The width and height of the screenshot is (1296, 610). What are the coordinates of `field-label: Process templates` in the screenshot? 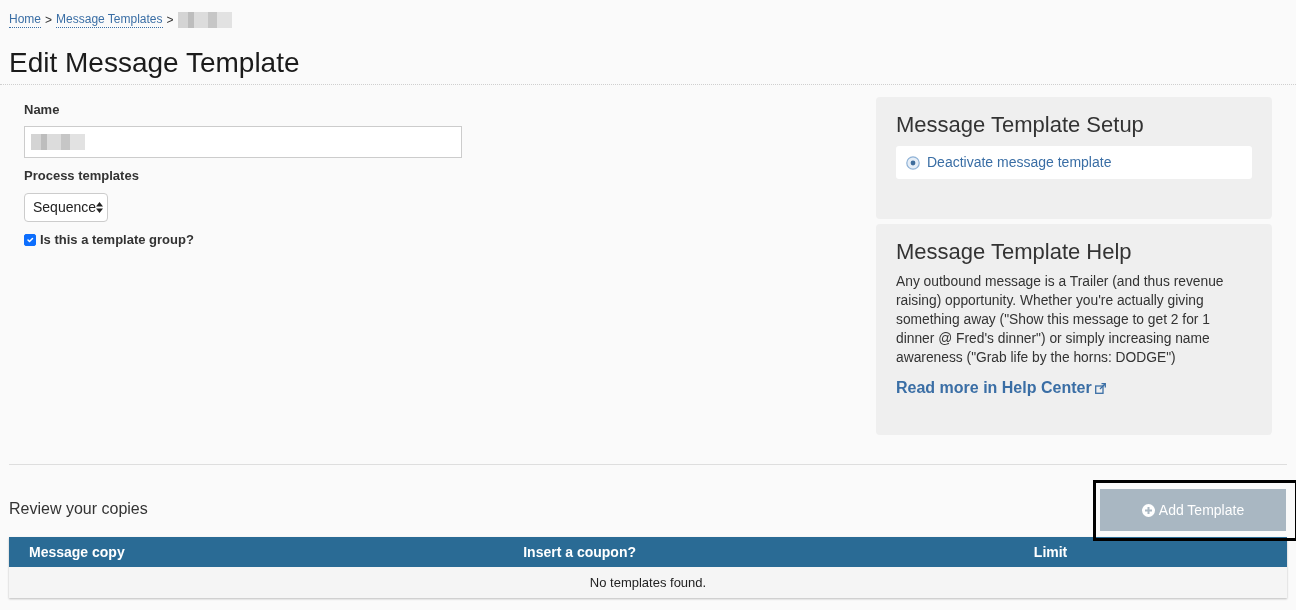 It's located at (81, 176).